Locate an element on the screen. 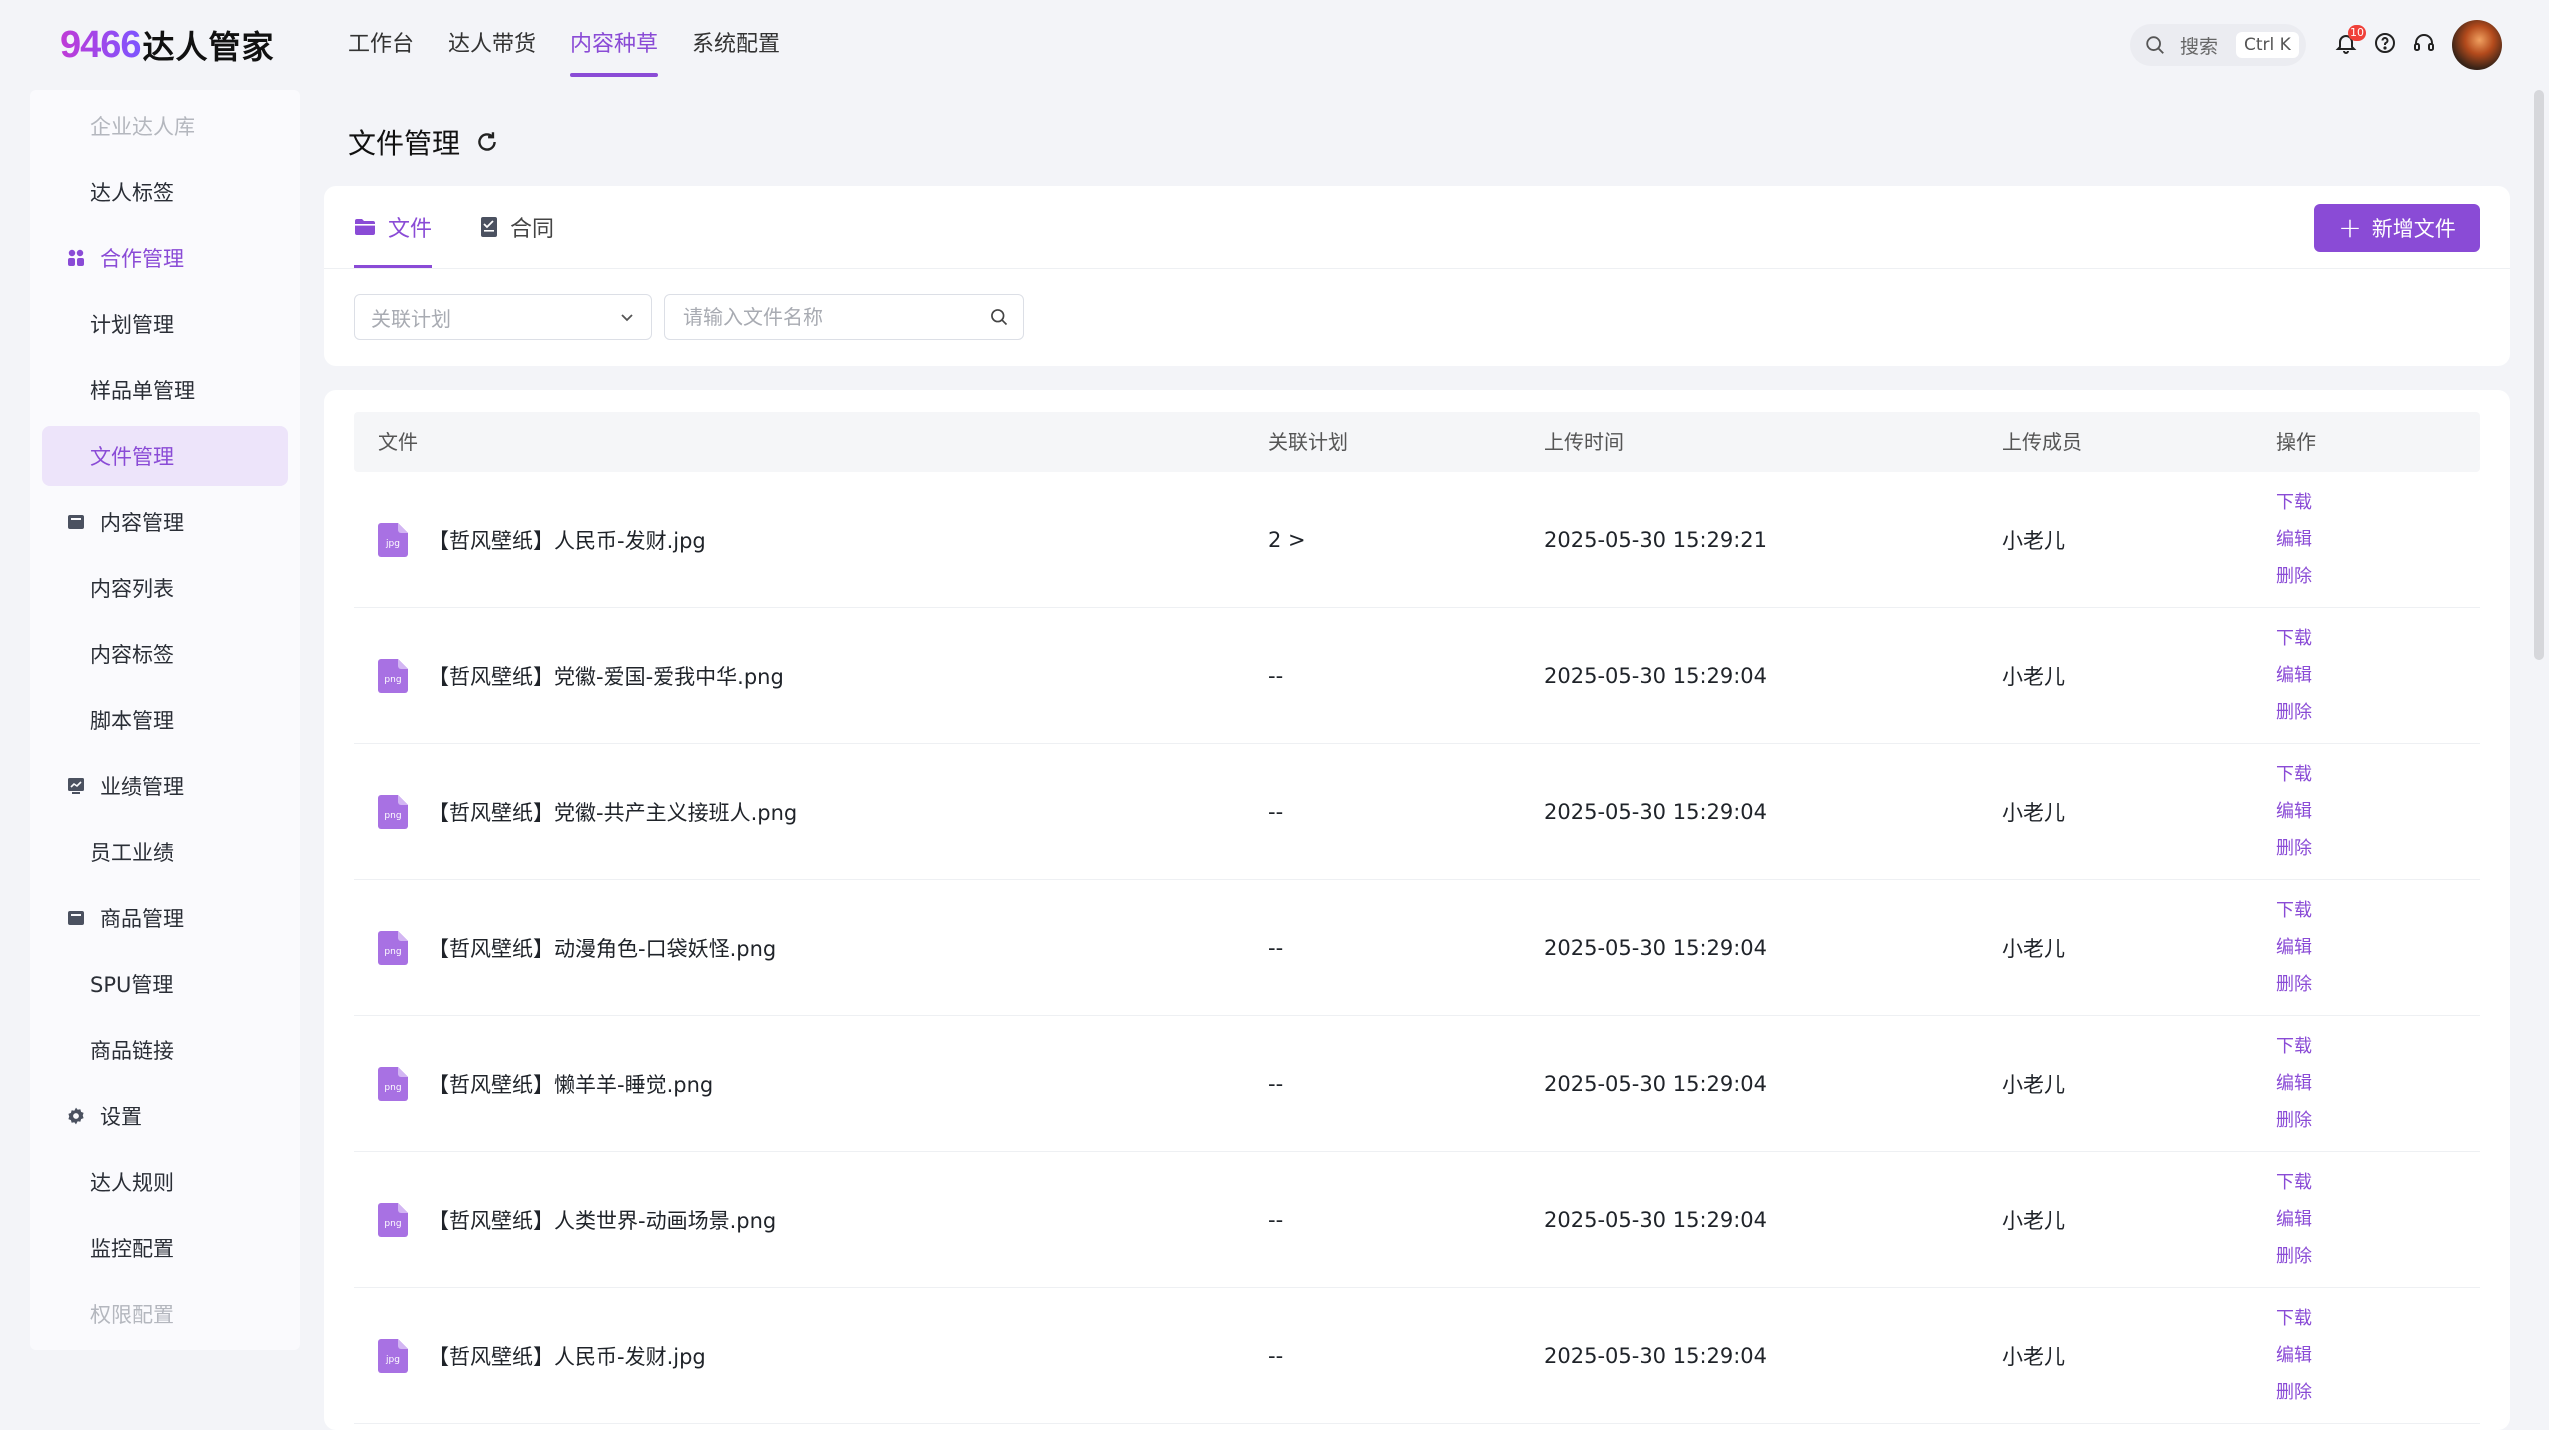  sidebar-item-permissions: 权限配置 is located at coordinates (165, 1314).